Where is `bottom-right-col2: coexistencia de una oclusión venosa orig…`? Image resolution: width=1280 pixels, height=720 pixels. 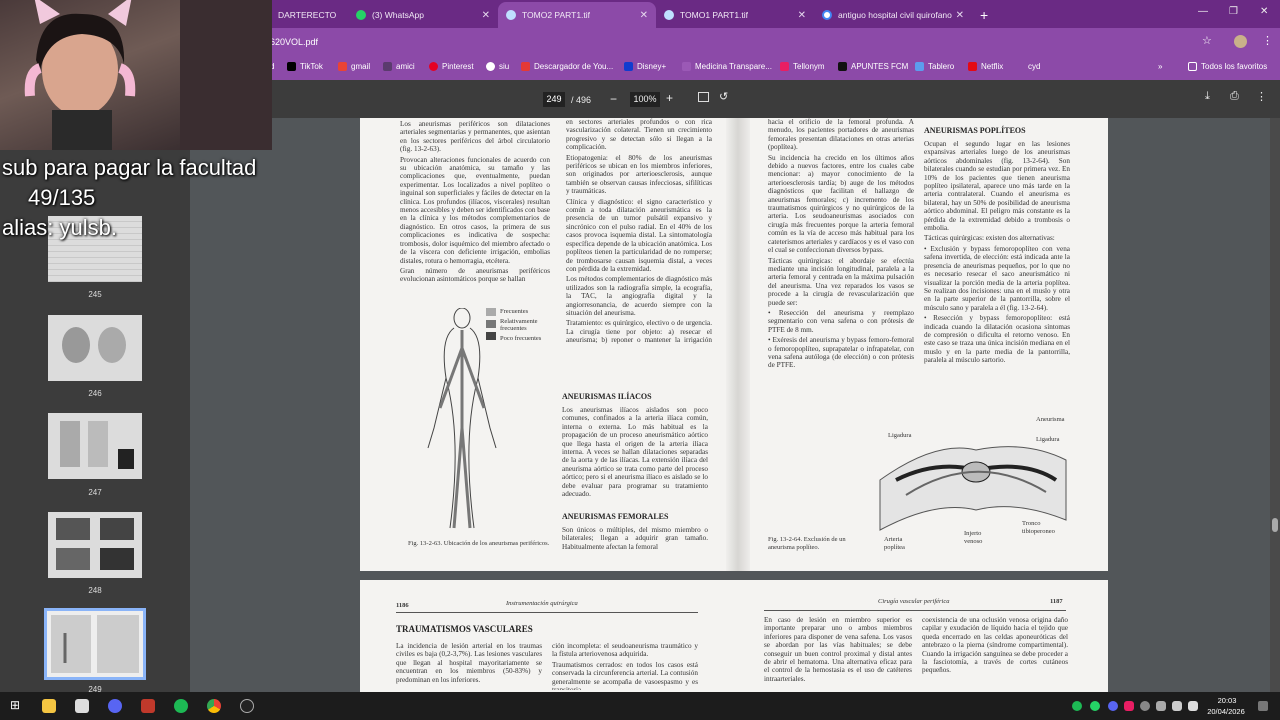
bottom-right-col2: coexistencia de una oclusión venosa orig… is located at coordinates (995, 645).